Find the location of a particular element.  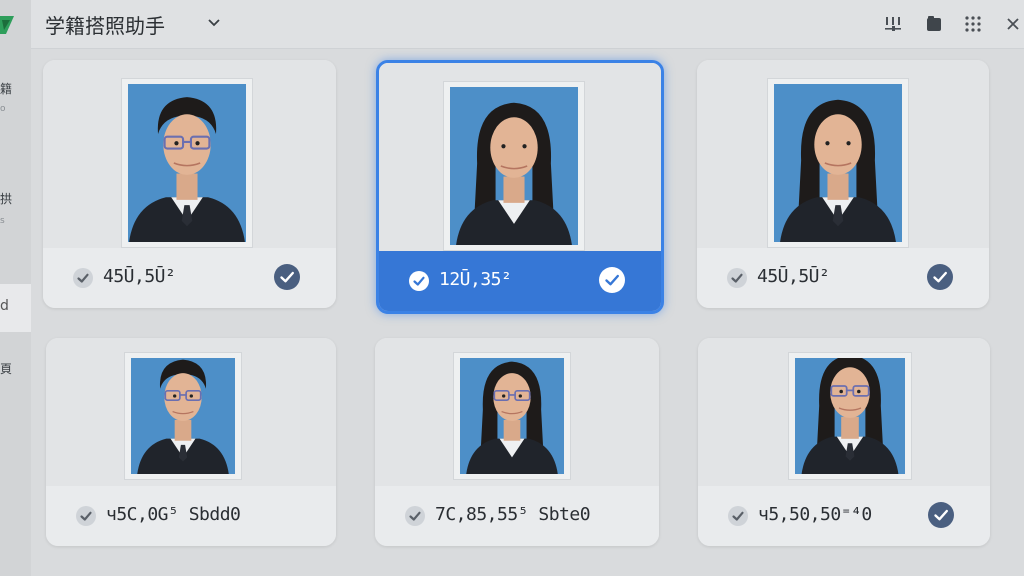

sidebar-item-active-label: d is located at coordinates (4, 306).